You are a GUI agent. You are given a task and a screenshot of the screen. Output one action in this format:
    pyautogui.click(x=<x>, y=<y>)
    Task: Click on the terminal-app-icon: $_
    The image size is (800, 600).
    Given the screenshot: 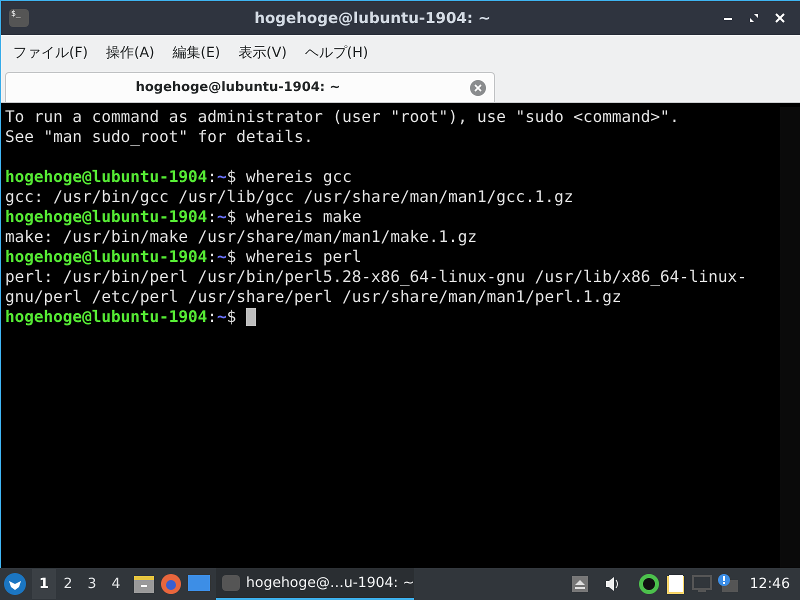 What is the action you would take?
    pyautogui.click(x=19, y=18)
    